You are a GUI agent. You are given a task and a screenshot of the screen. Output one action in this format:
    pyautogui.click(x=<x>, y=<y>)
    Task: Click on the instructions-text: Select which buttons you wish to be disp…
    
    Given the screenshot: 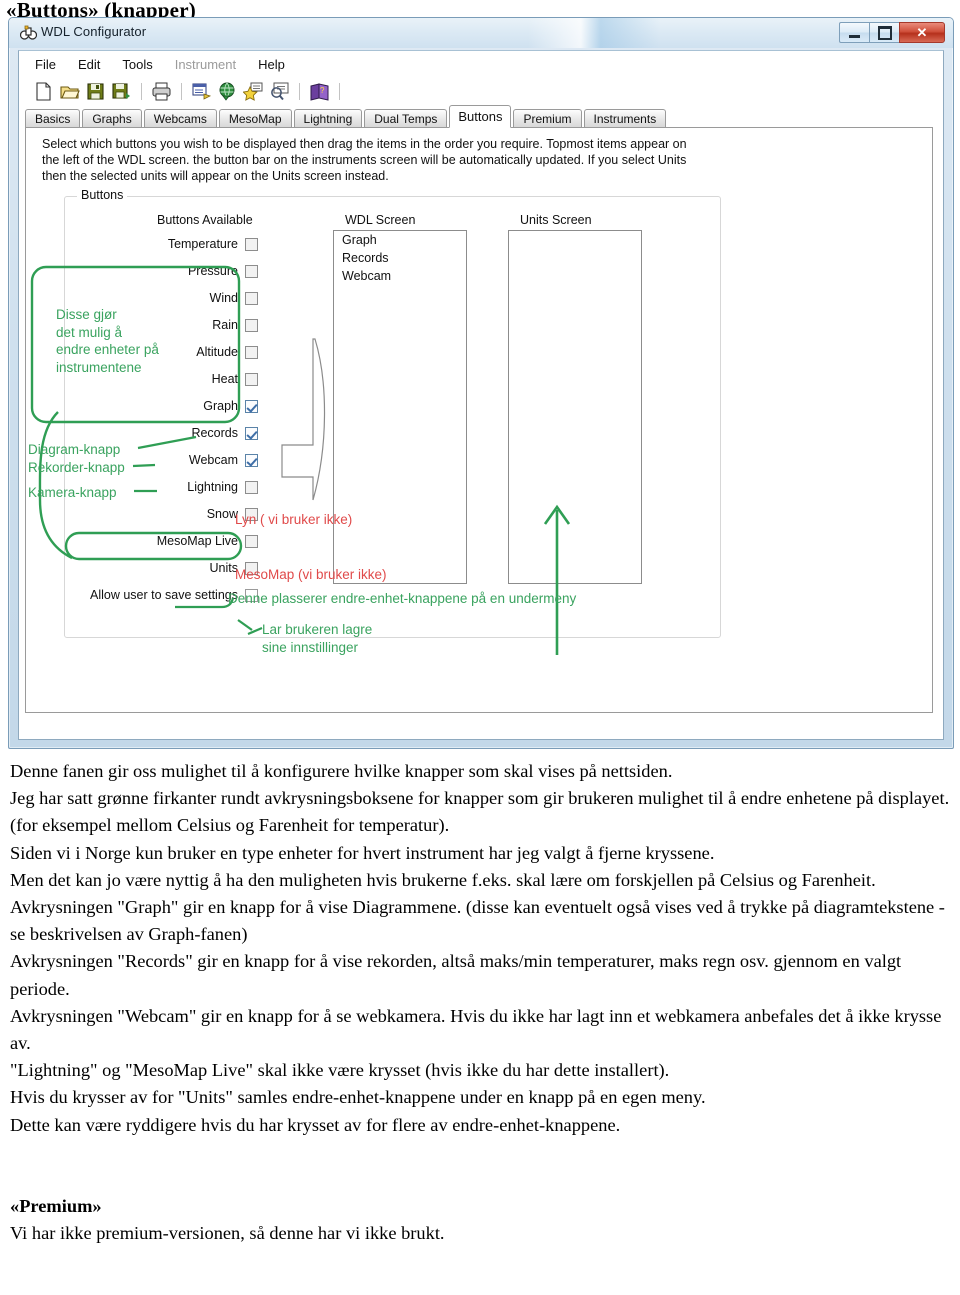 What is the action you would take?
    pyautogui.click(x=364, y=160)
    